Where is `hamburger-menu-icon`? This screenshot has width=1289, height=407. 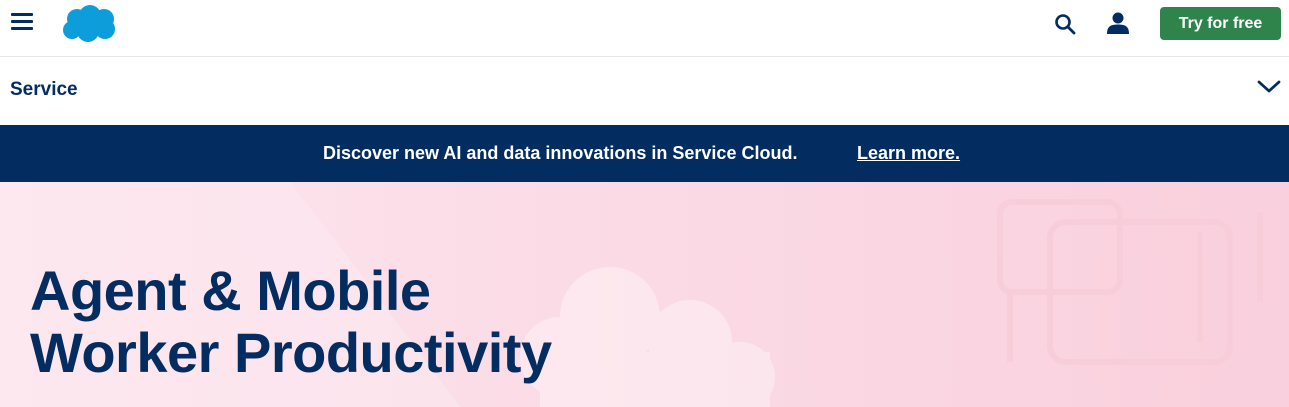 hamburger-menu-icon is located at coordinates (22, 22).